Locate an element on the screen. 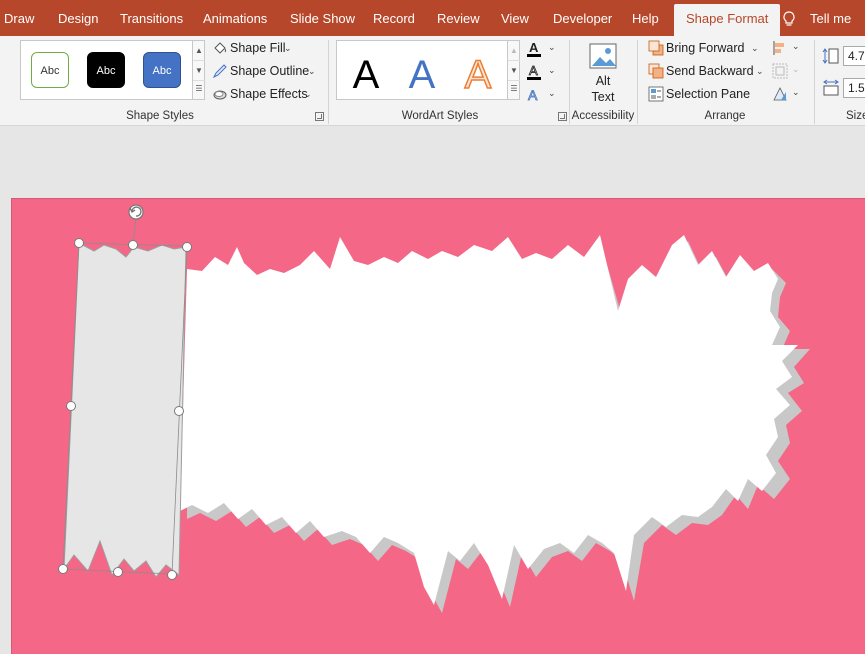  selection-pane-button: Selection Pane is located at coordinates (703, 94).